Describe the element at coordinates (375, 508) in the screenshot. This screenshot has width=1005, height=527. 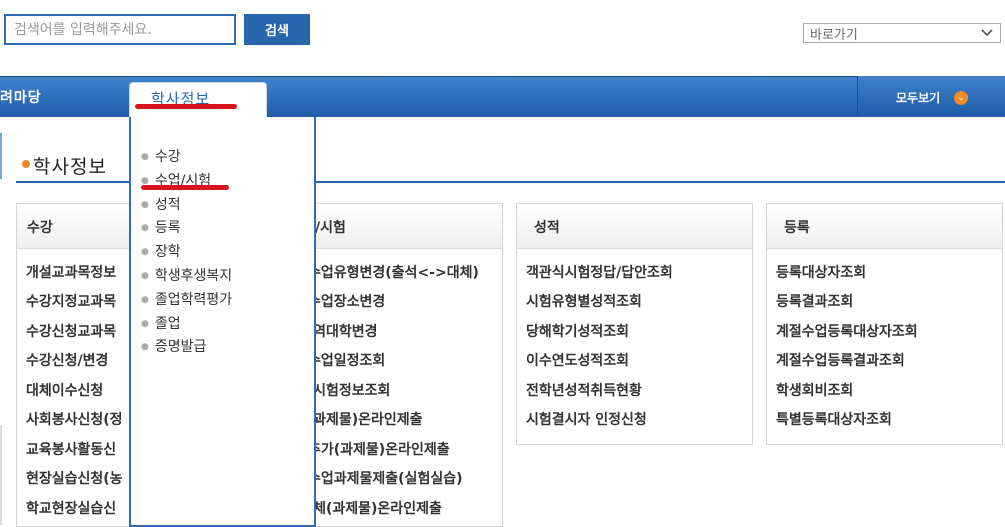
I see `card-link: |체(과제물)온라인제출` at that location.